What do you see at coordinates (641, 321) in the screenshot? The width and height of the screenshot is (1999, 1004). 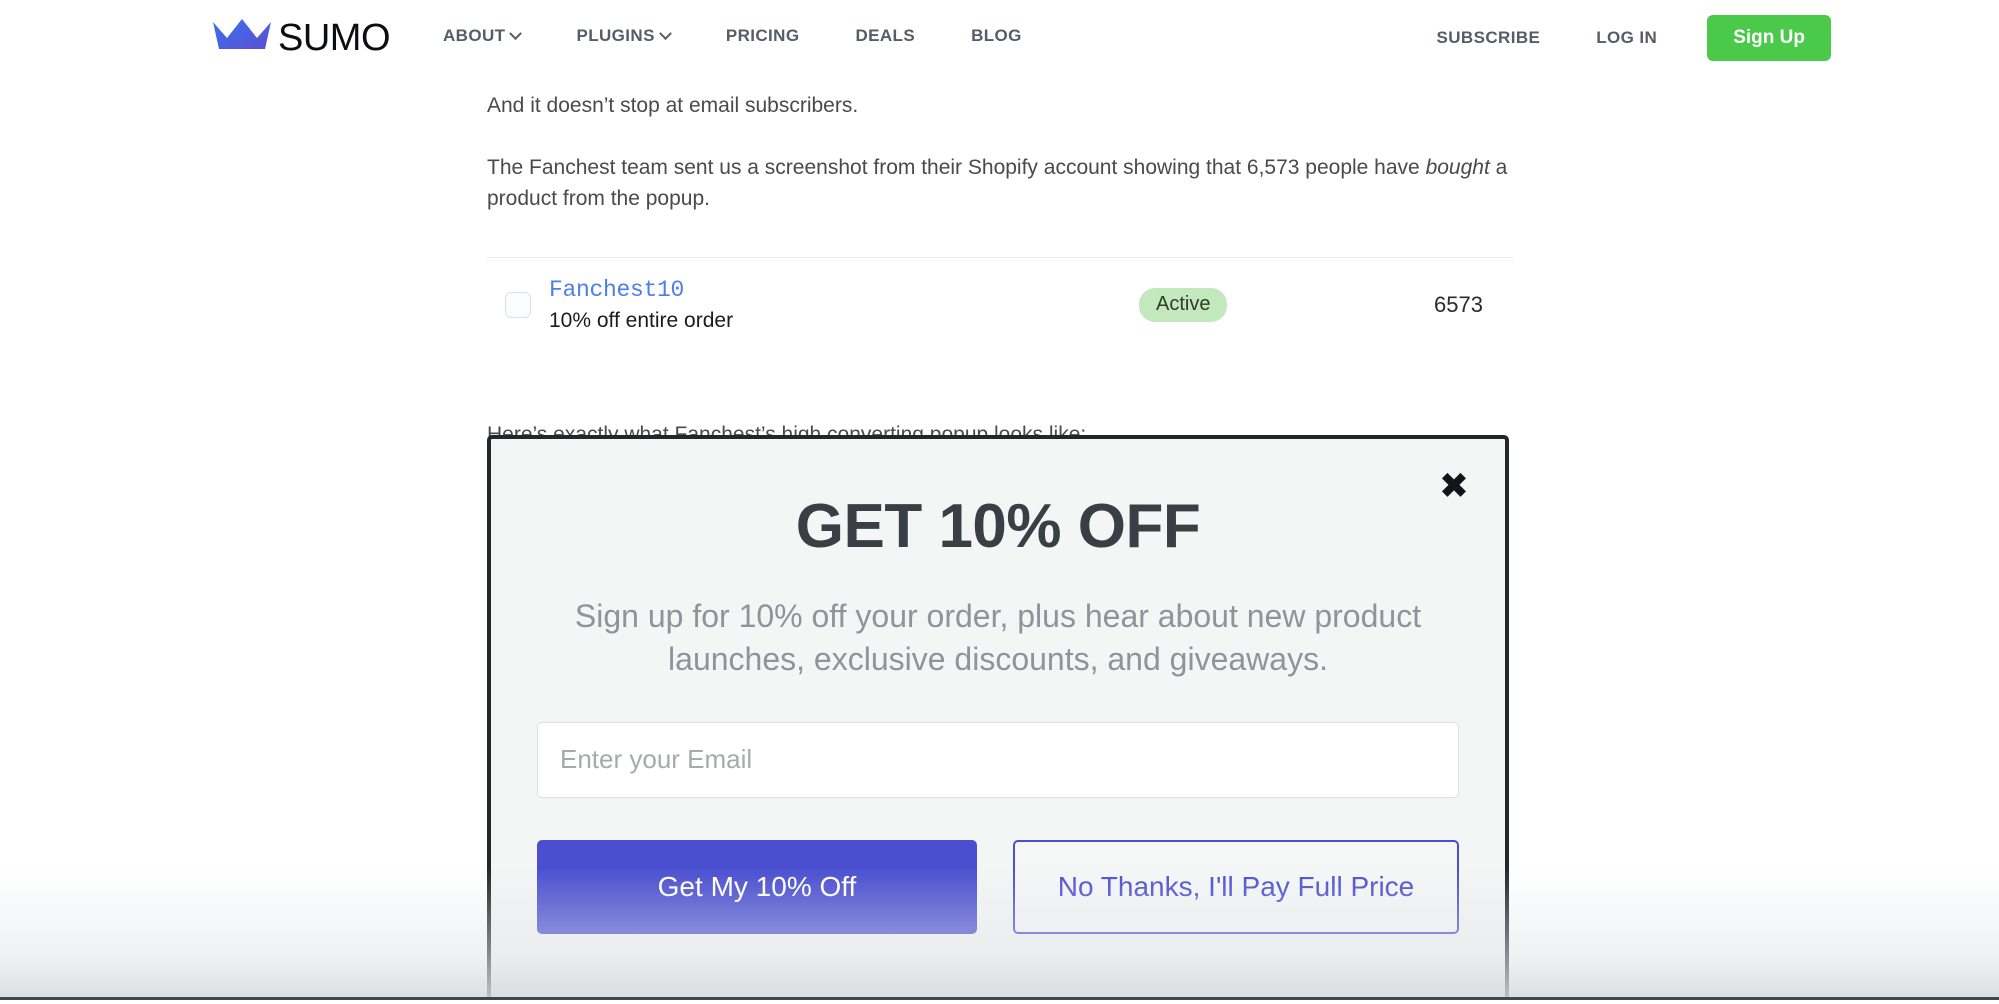 I see `coupon-description: 10% off entire order` at bounding box center [641, 321].